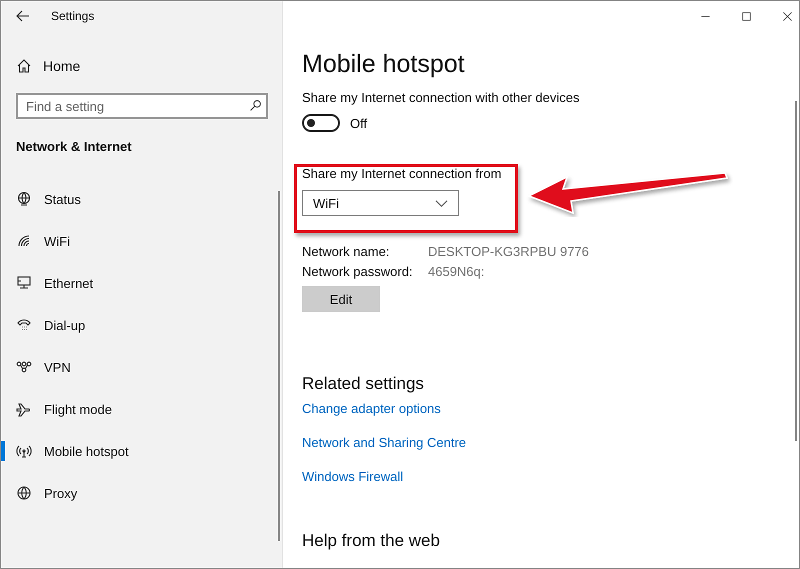 The width and height of the screenshot is (800, 569). What do you see at coordinates (787, 16) in the screenshot?
I see `close-icon` at bounding box center [787, 16].